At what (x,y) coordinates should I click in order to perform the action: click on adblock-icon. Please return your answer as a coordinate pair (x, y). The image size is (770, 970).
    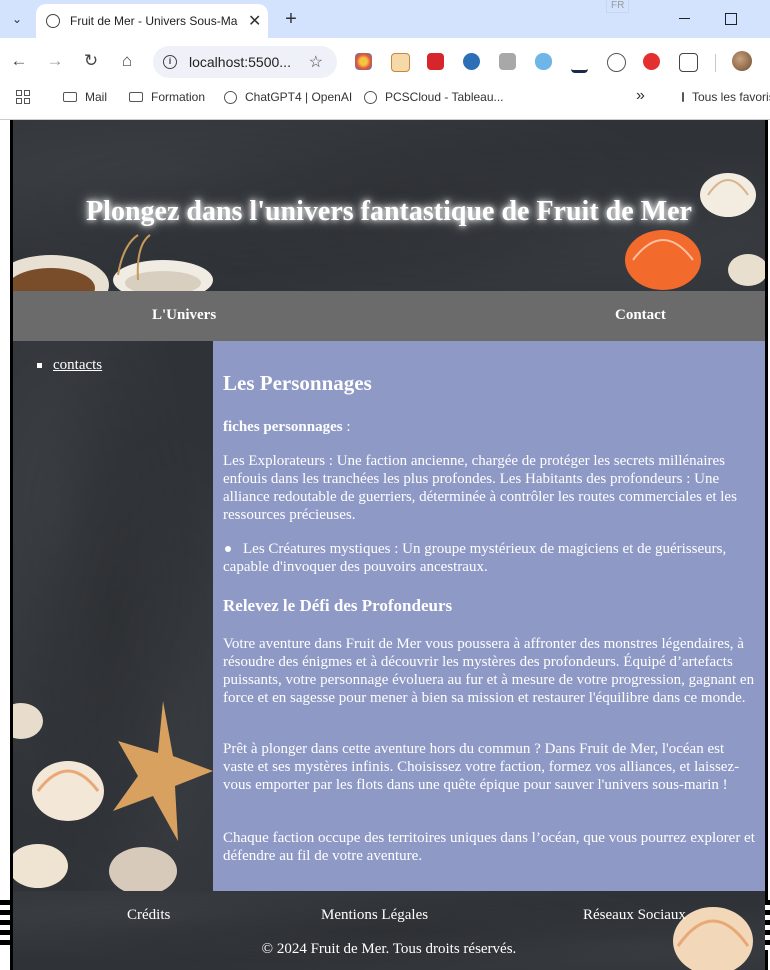
    Looking at the image, I should click on (651, 61).